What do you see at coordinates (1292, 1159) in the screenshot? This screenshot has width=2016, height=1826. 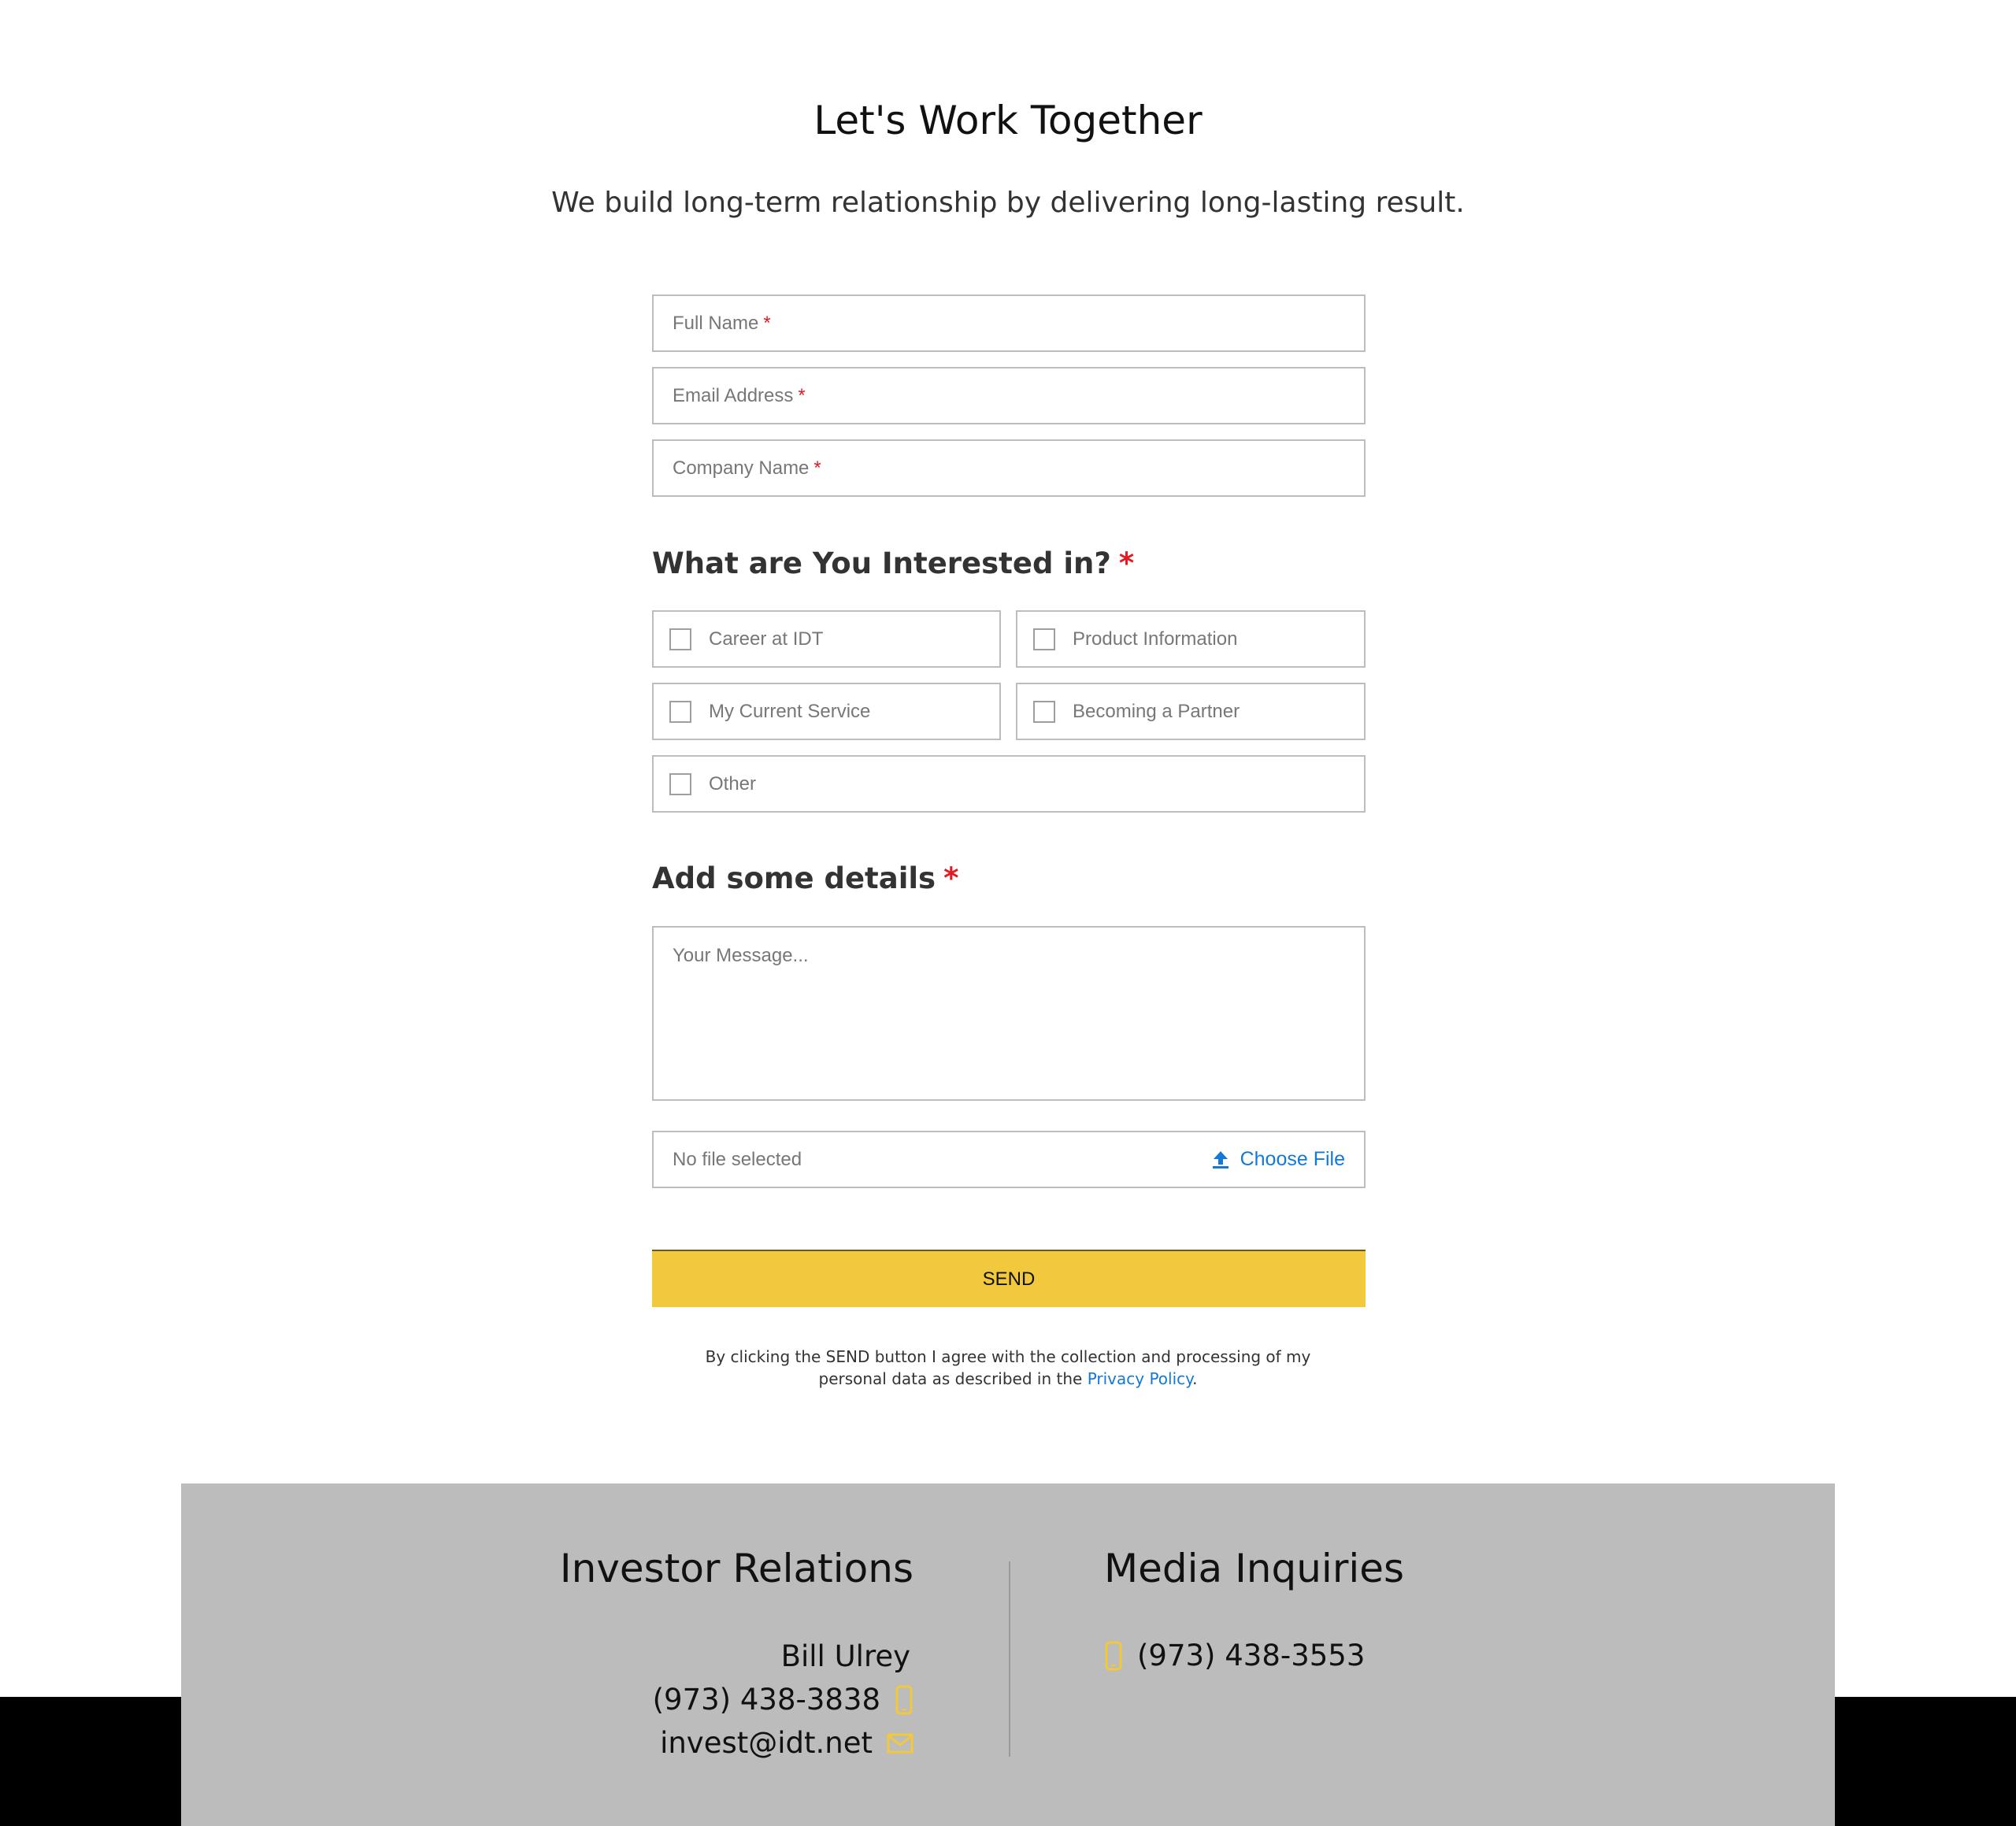 I see `choose-file-label: Choose File` at bounding box center [1292, 1159].